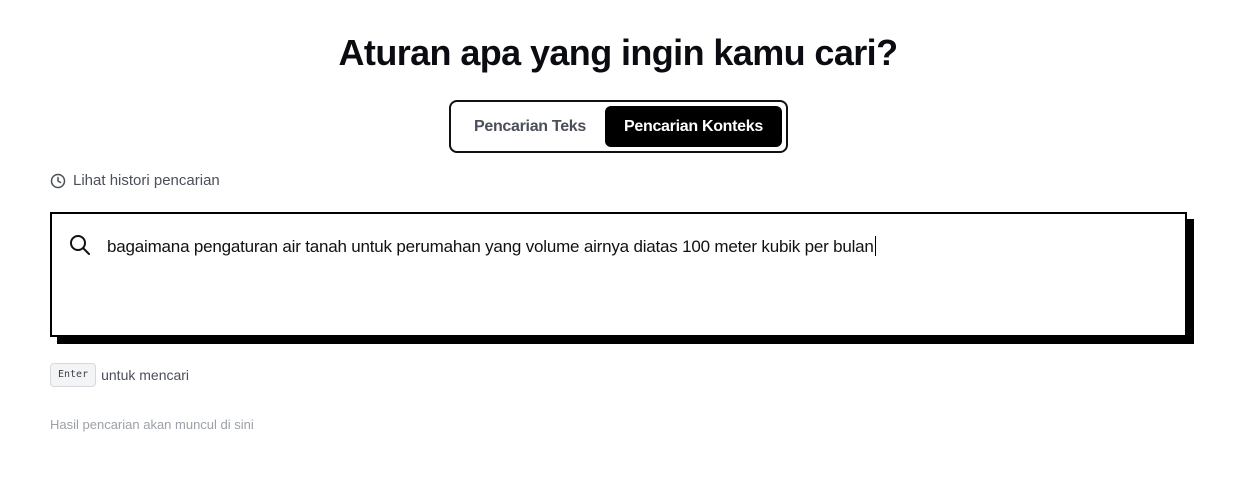 This screenshot has height=486, width=1245. Describe the element at coordinates (80, 247) in the screenshot. I see `search-icon` at that location.